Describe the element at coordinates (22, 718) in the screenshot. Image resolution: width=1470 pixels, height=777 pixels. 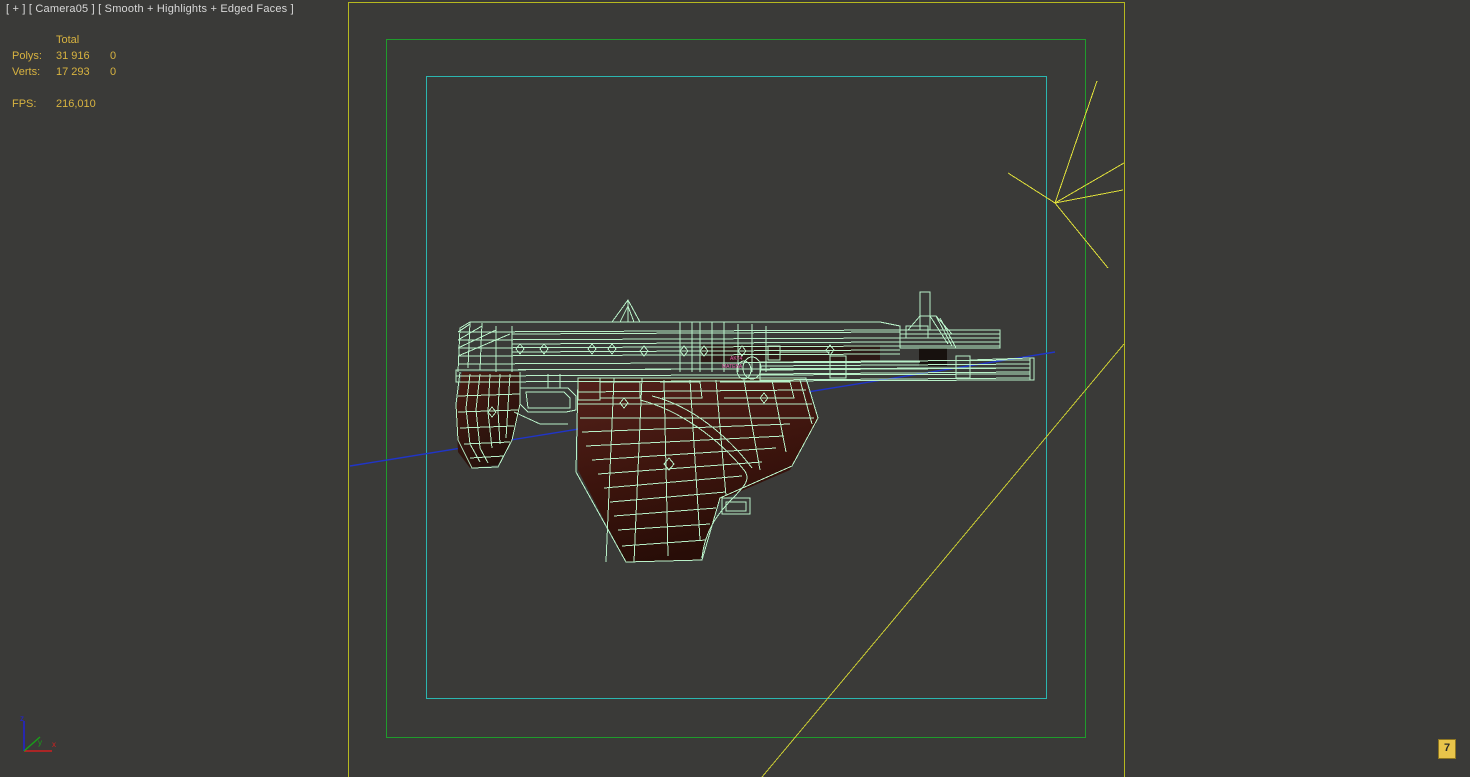
I see `axis-z-label: z` at that location.